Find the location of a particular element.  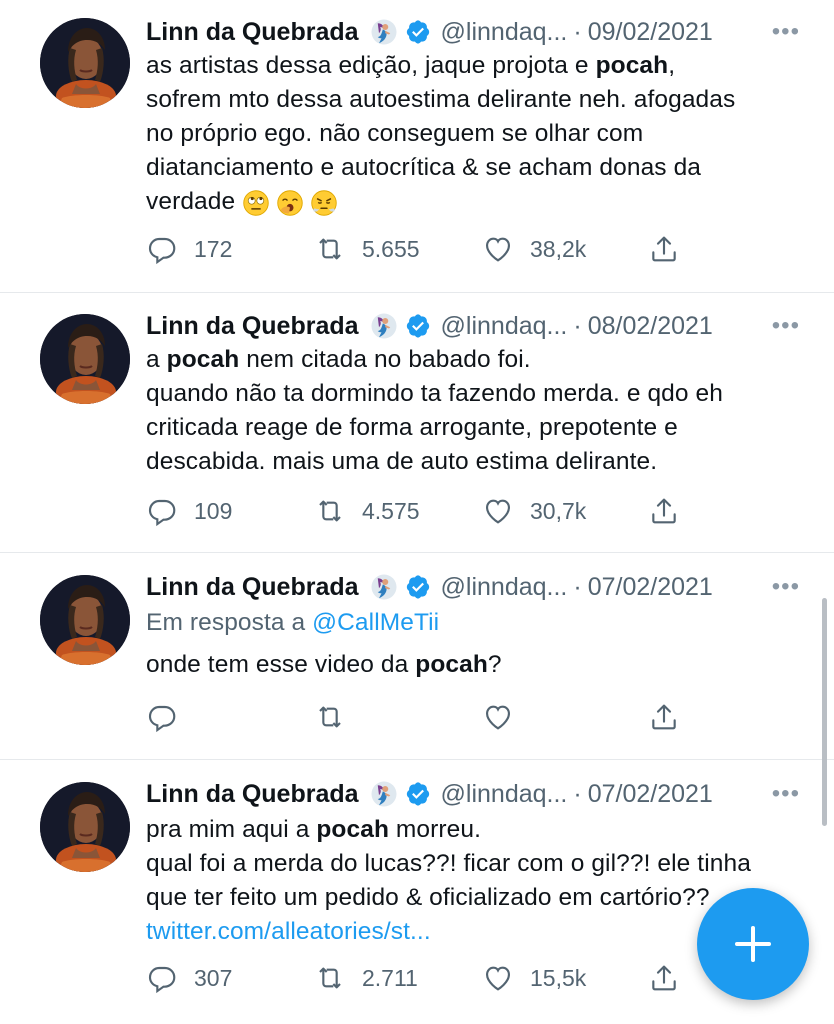

tweet-date: 08/02/2021 is located at coordinates (650, 326).